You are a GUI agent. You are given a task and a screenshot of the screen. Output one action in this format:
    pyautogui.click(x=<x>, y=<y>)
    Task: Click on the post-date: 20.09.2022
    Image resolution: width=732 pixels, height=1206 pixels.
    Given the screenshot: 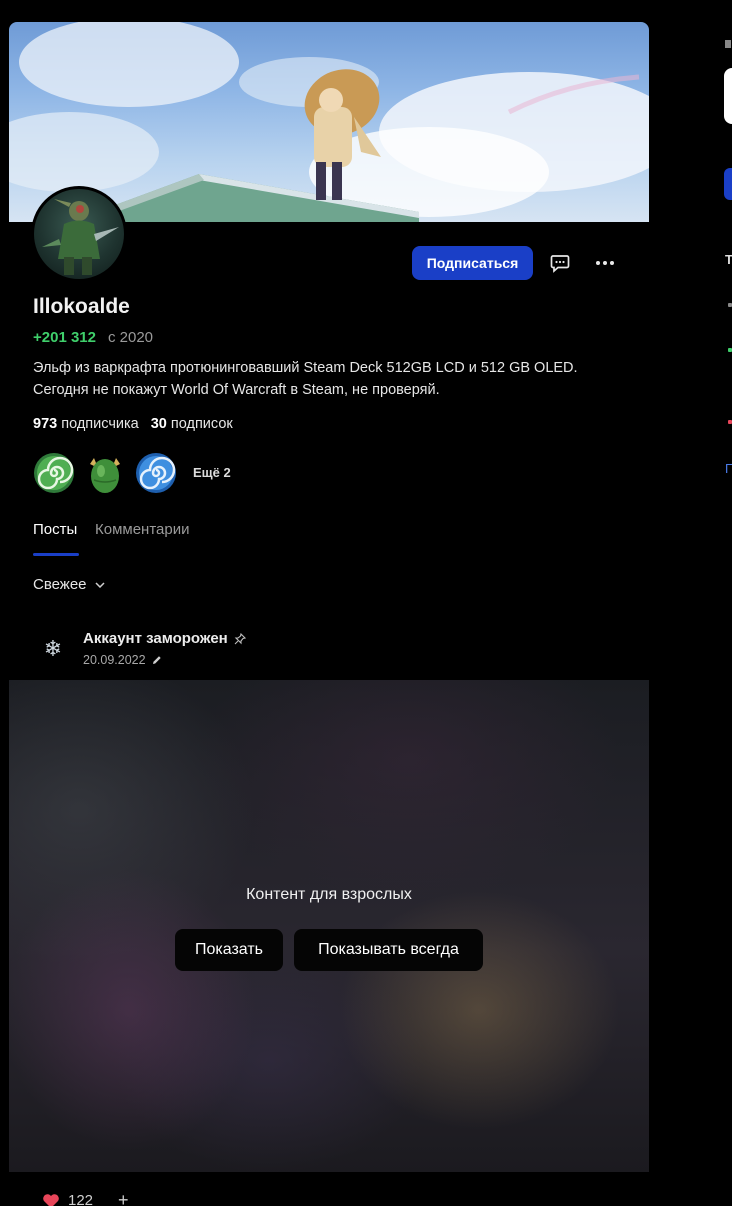 What is the action you would take?
    pyautogui.click(x=122, y=660)
    